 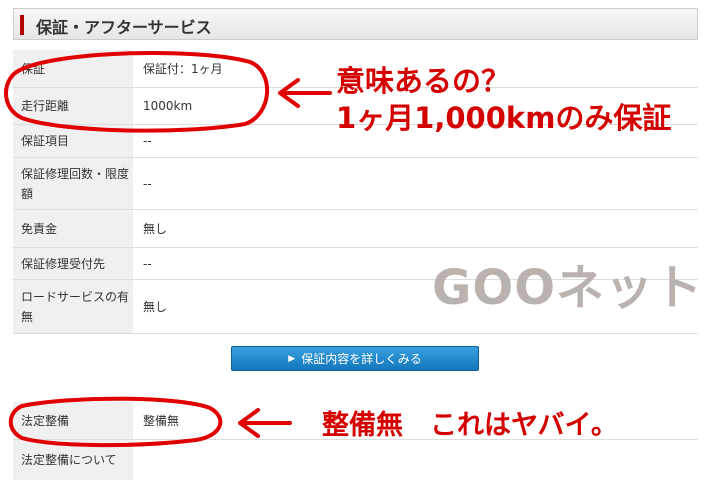 What do you see at coordinates (361, 359) in the screenshot?
I see `button-label: 保証内容を詳しくみる` at bounding box center [361, 359].